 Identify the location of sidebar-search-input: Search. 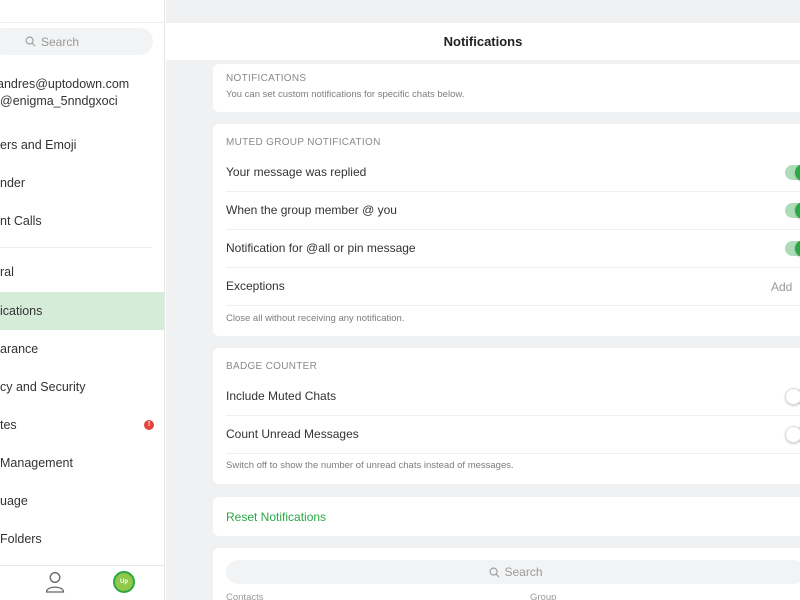
(76, 41).